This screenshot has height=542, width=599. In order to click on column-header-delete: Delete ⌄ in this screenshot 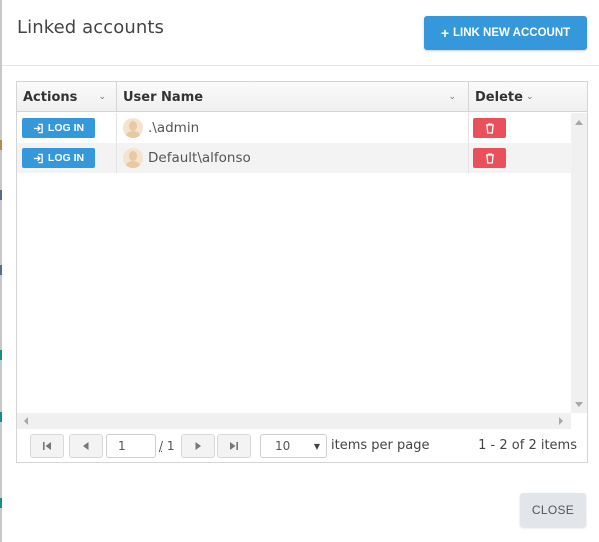, I will do `click(528, 97)`.